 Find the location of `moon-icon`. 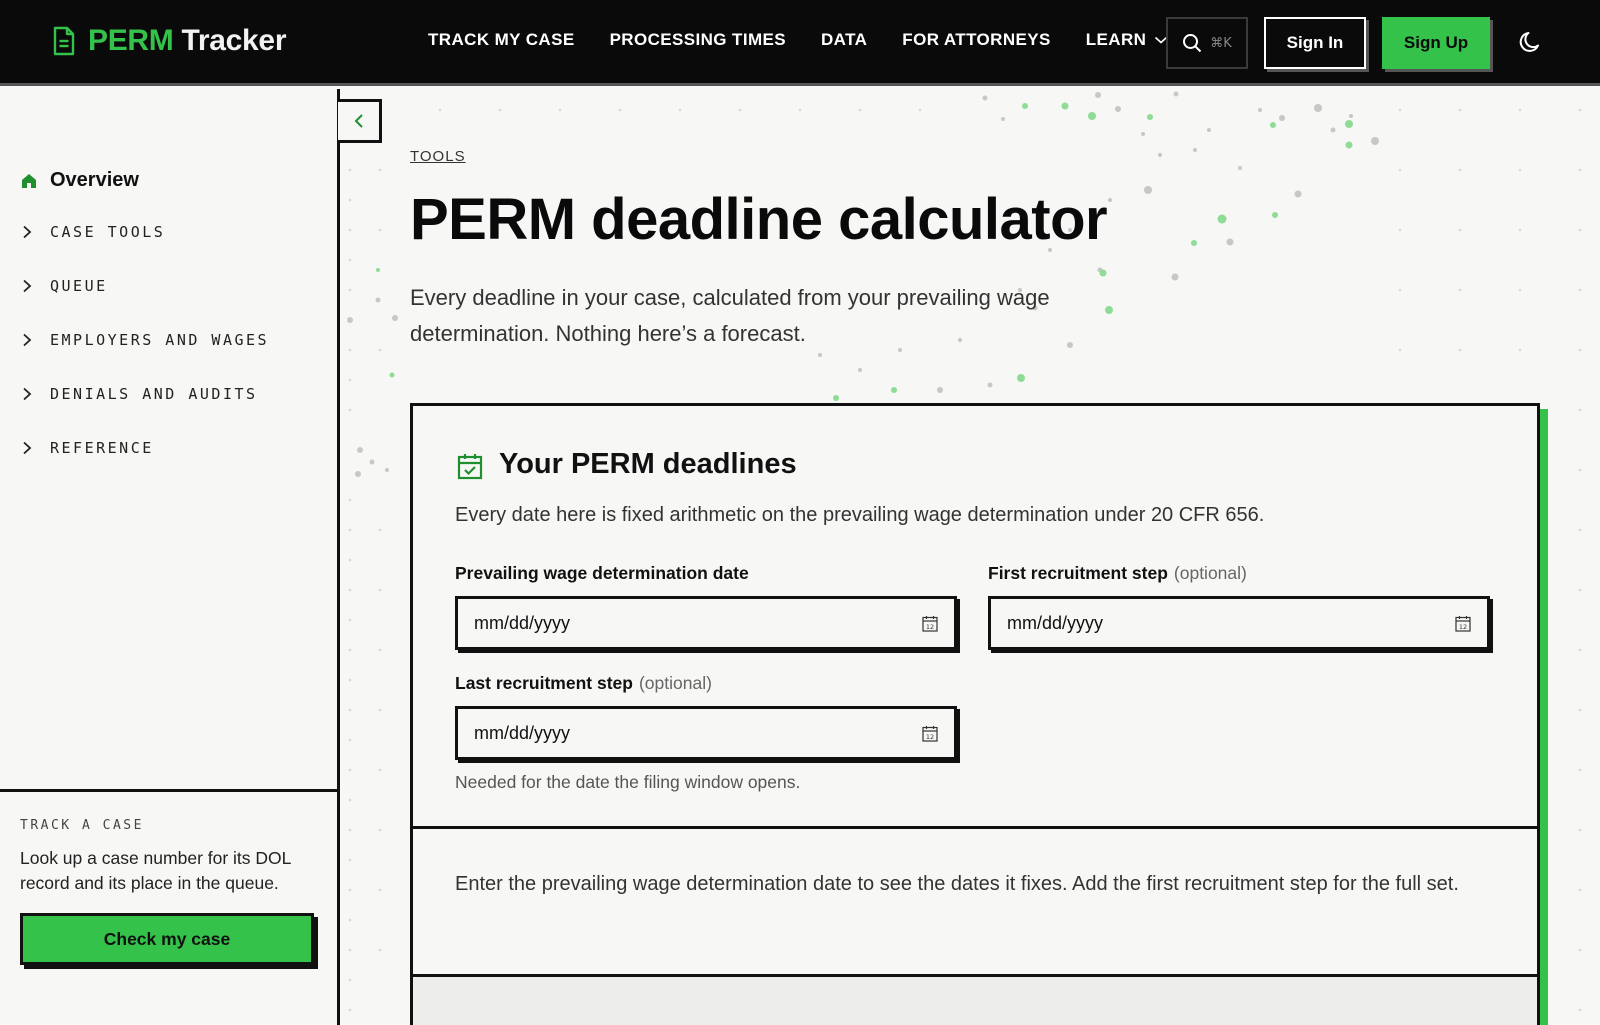

moon-icon is located at coordinates (1531, 42).